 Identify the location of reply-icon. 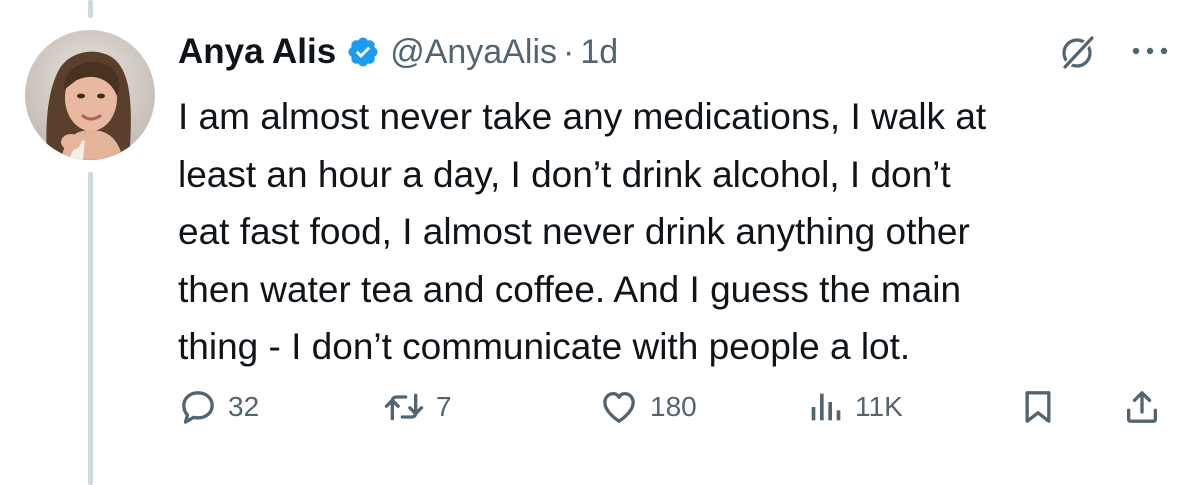
(198, 407).